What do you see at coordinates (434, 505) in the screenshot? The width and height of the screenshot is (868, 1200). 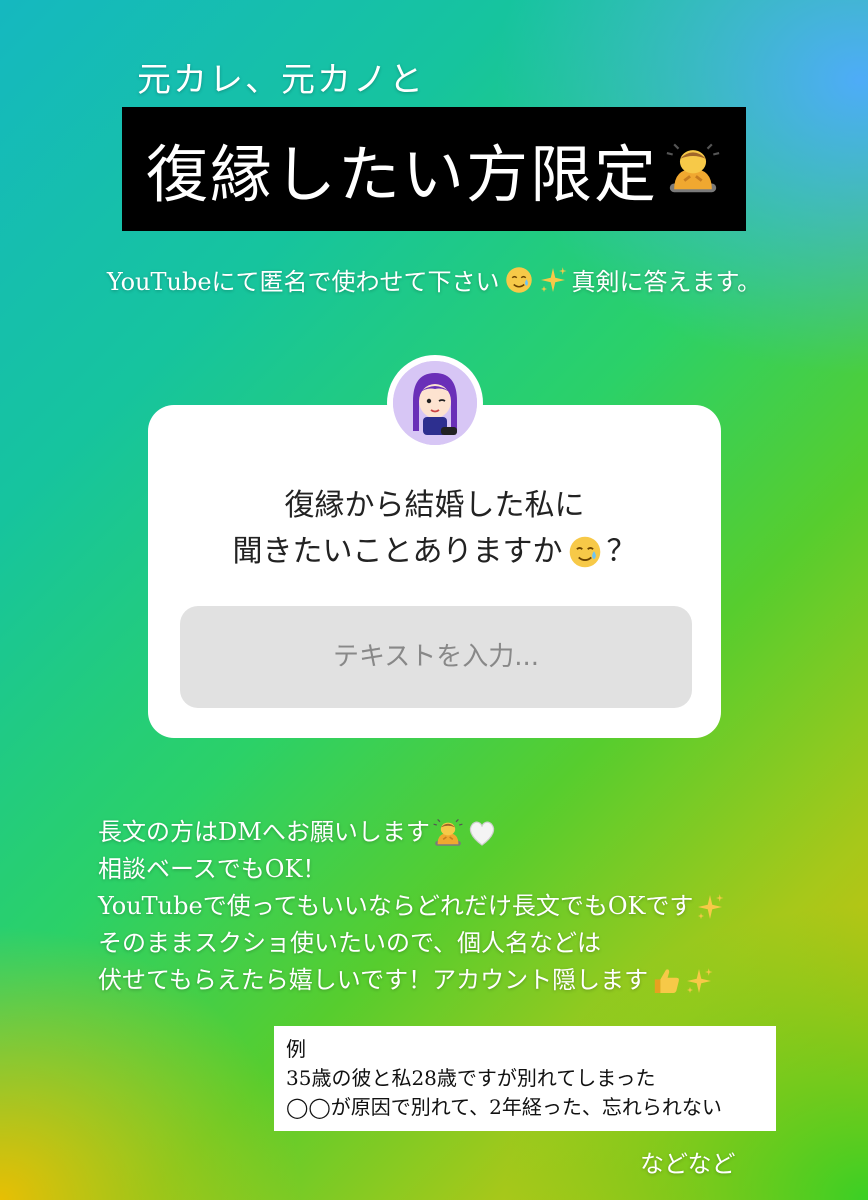 I see `question-line-1: 復縁から結婚した私に` at bounding box center [434, 505].